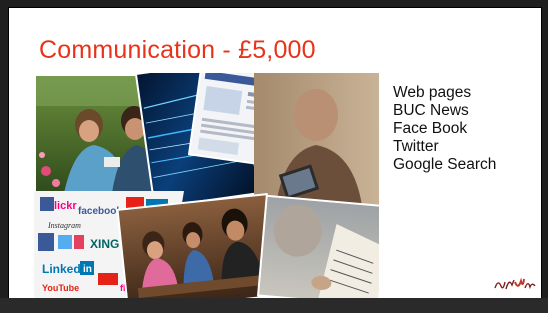 The width and height of the screenshot is (548, 313). What do you see at coordinates (432, 92) in the screenshot?
I see `bullet-item: Web pages` at bounding box center [432, 92].